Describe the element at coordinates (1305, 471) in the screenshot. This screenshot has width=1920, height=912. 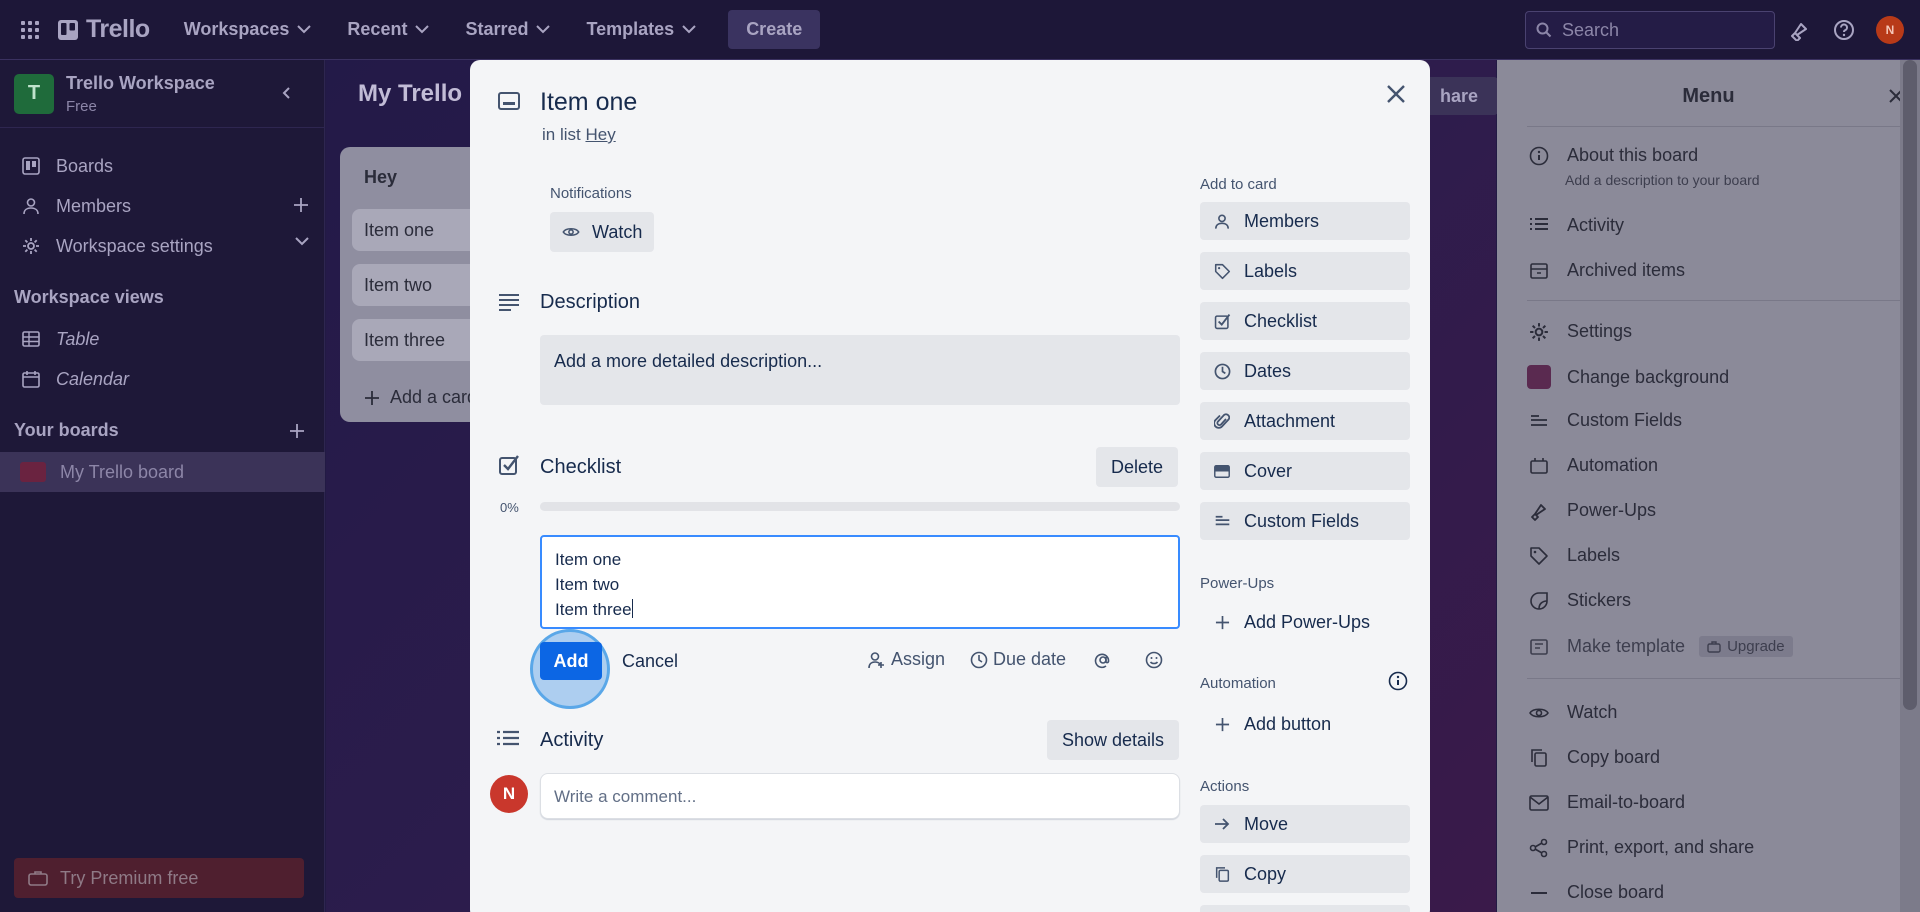
I see `add-cover-button: Cover` at that location.